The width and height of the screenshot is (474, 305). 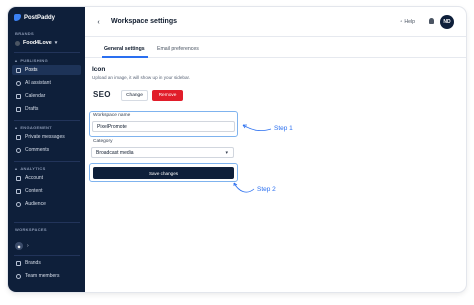 I want to click on settings-tabs: General settings Email preferences, so click(x=275, y=47).